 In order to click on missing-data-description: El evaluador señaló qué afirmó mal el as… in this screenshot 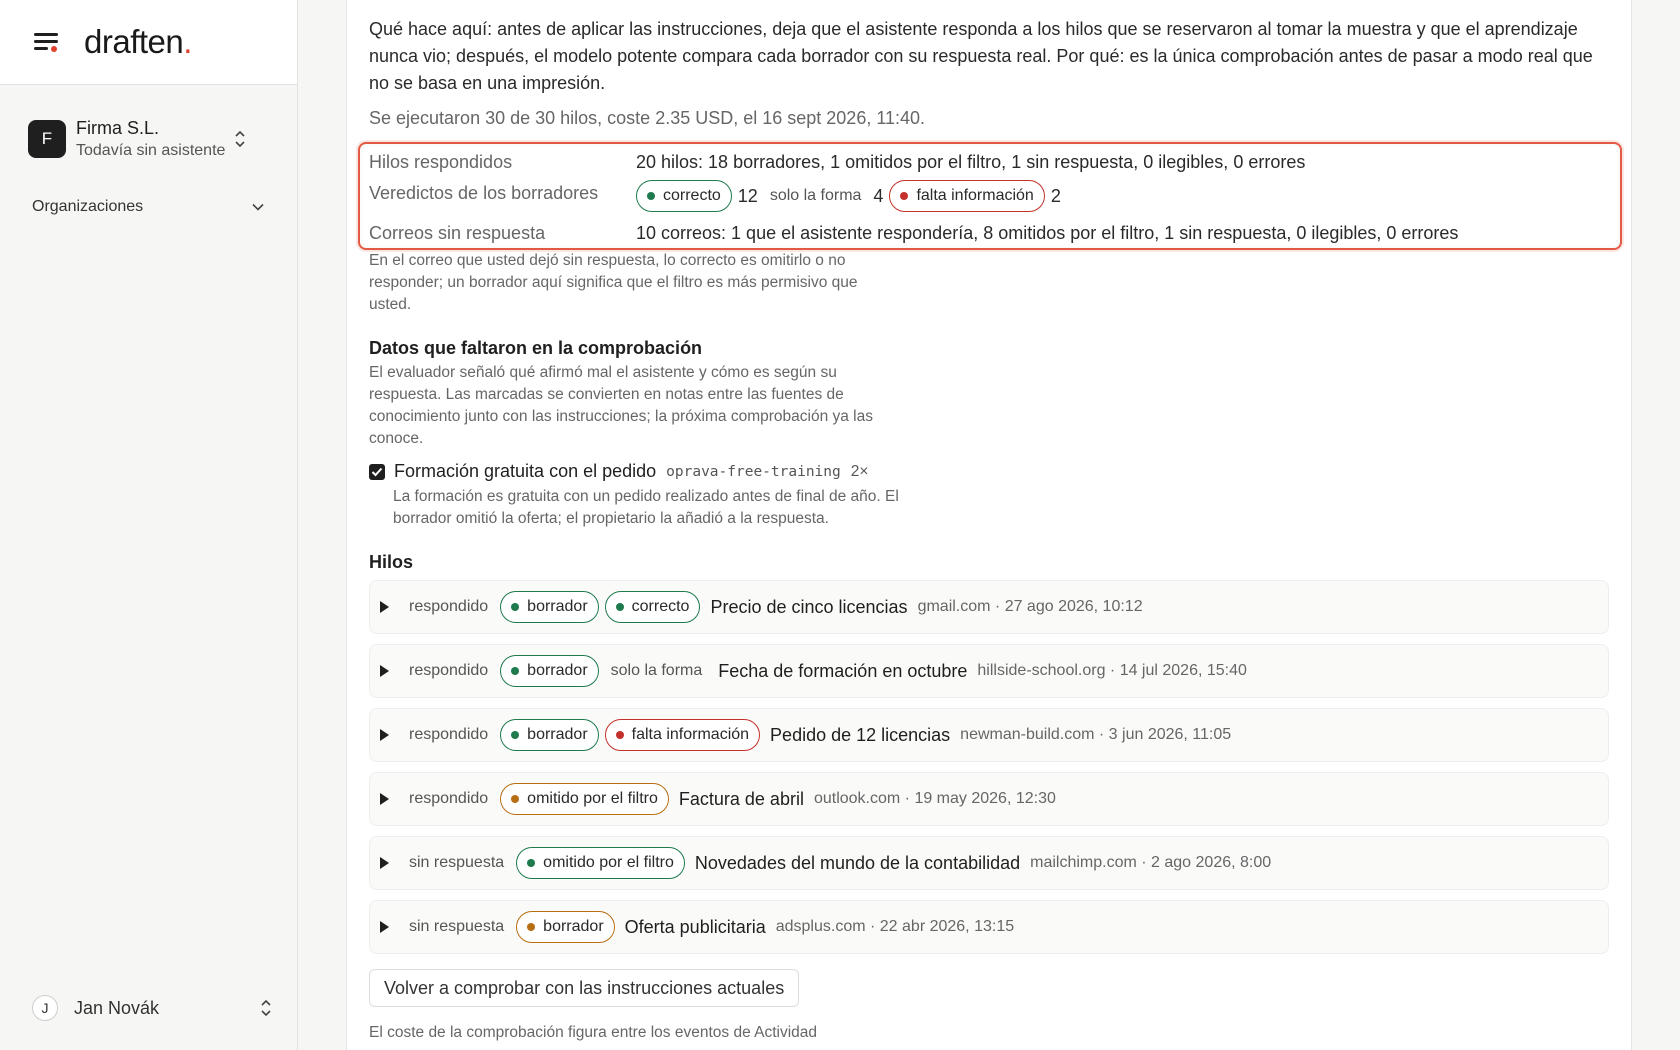, I will do `click(621, 405)`.